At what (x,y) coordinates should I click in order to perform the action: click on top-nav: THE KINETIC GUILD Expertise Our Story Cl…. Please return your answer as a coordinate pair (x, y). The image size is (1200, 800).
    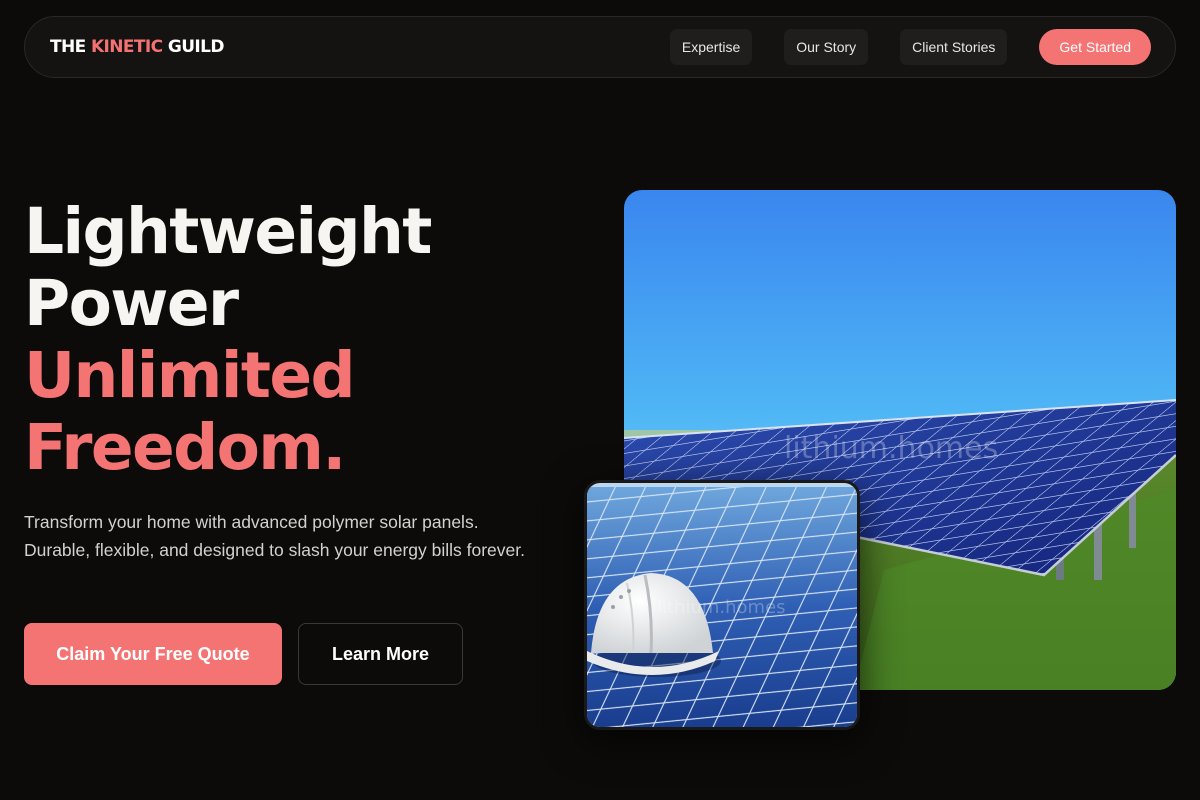
    Looking at the image, I should click on (600, 47).